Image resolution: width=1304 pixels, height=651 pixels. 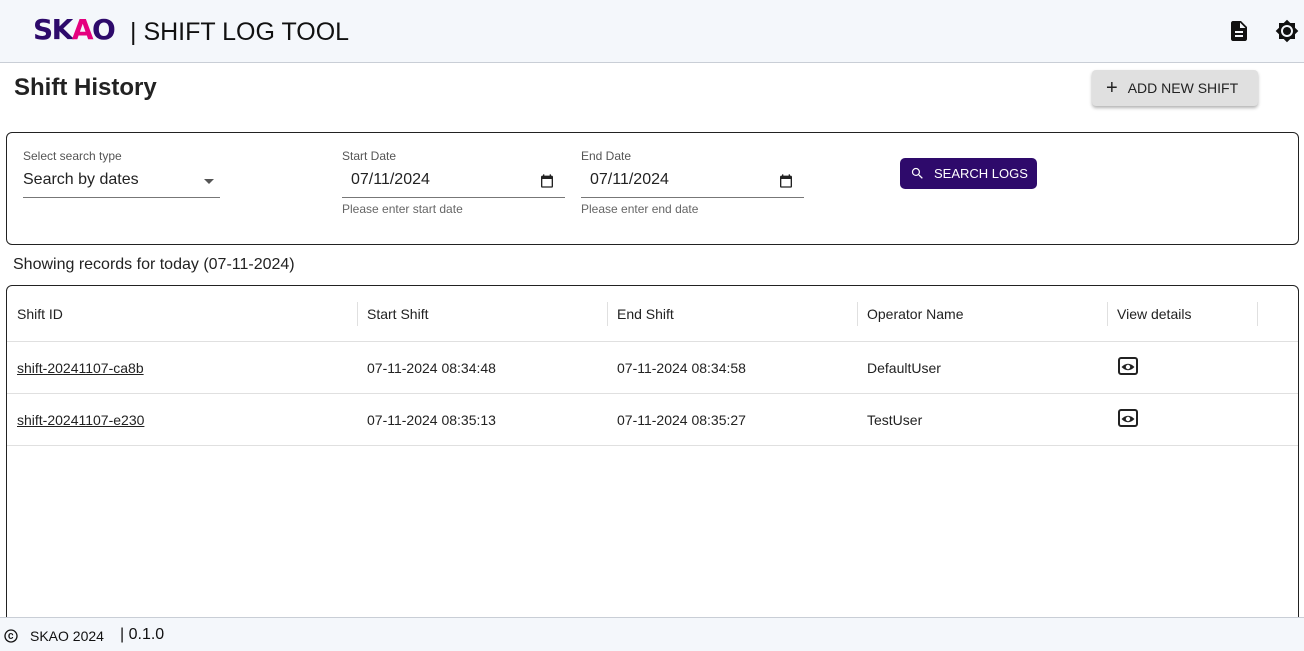 I want to click on dropdown-arrow-icon, so click(x=209, y=181).